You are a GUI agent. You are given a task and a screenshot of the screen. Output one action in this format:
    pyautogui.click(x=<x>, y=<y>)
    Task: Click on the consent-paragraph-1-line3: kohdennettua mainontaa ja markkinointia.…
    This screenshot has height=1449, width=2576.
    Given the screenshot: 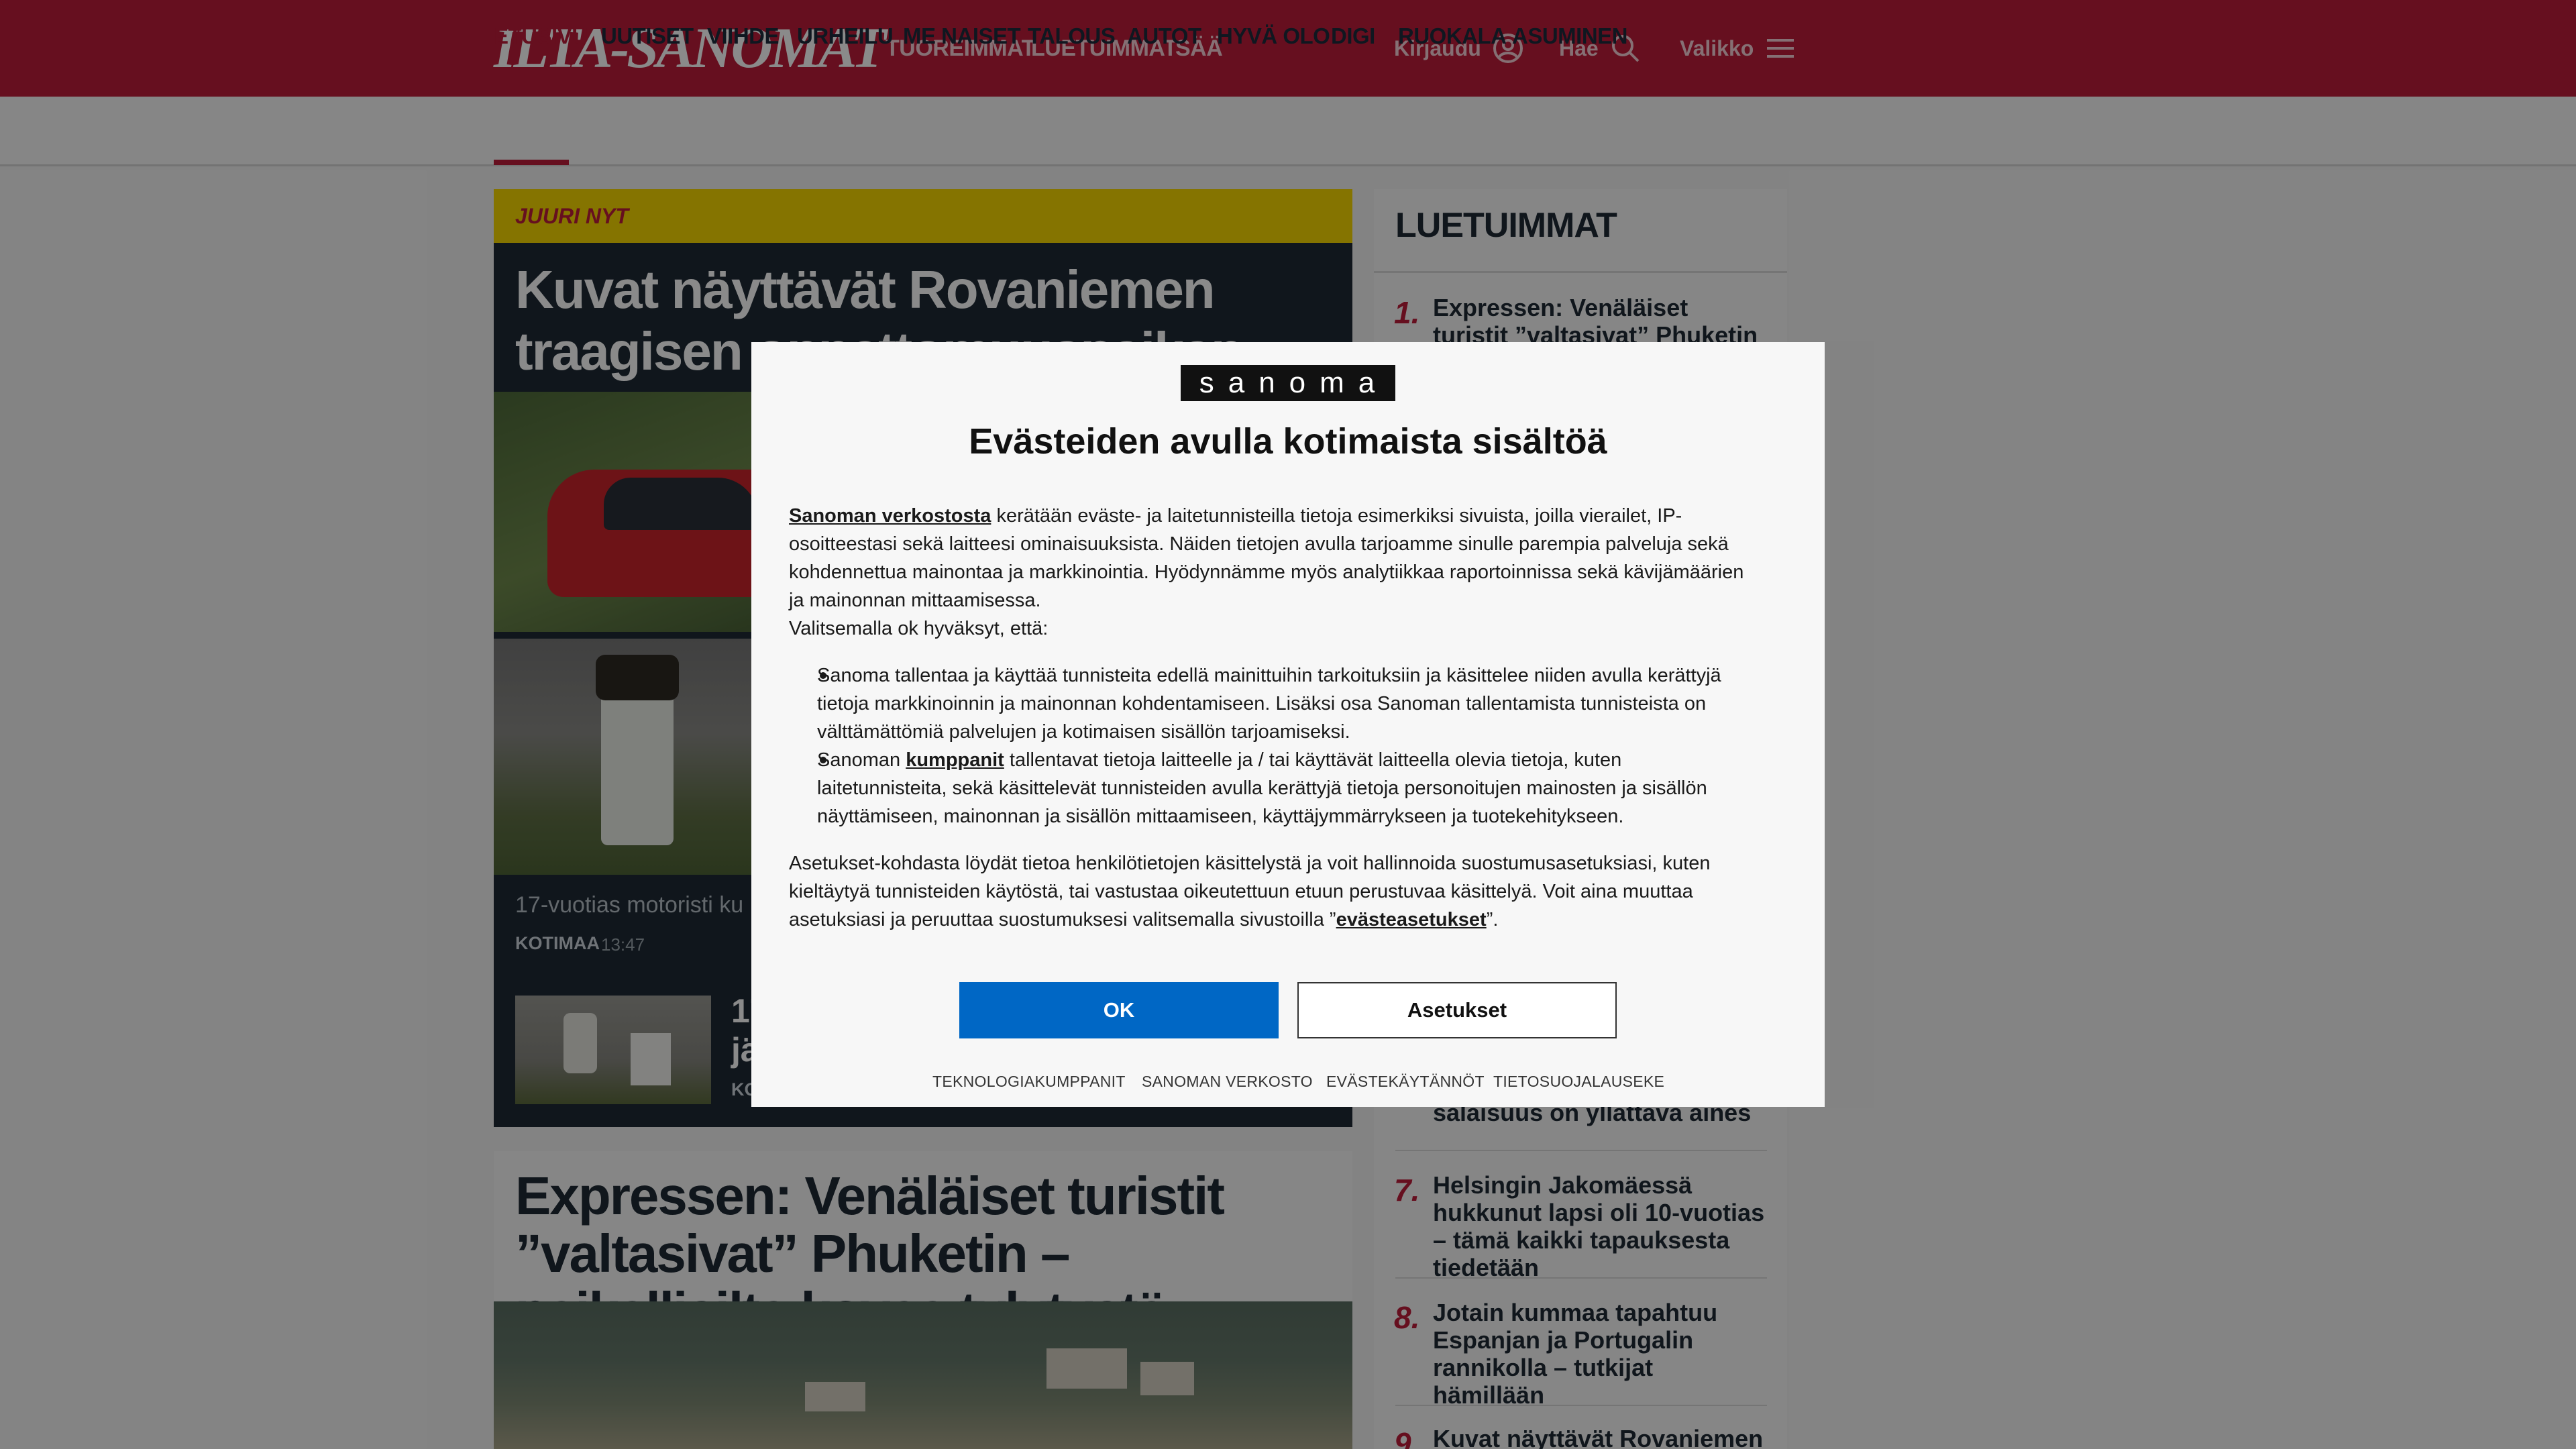 What is the action you would take?
    pyautogui.click(x=1266, y=572)
    